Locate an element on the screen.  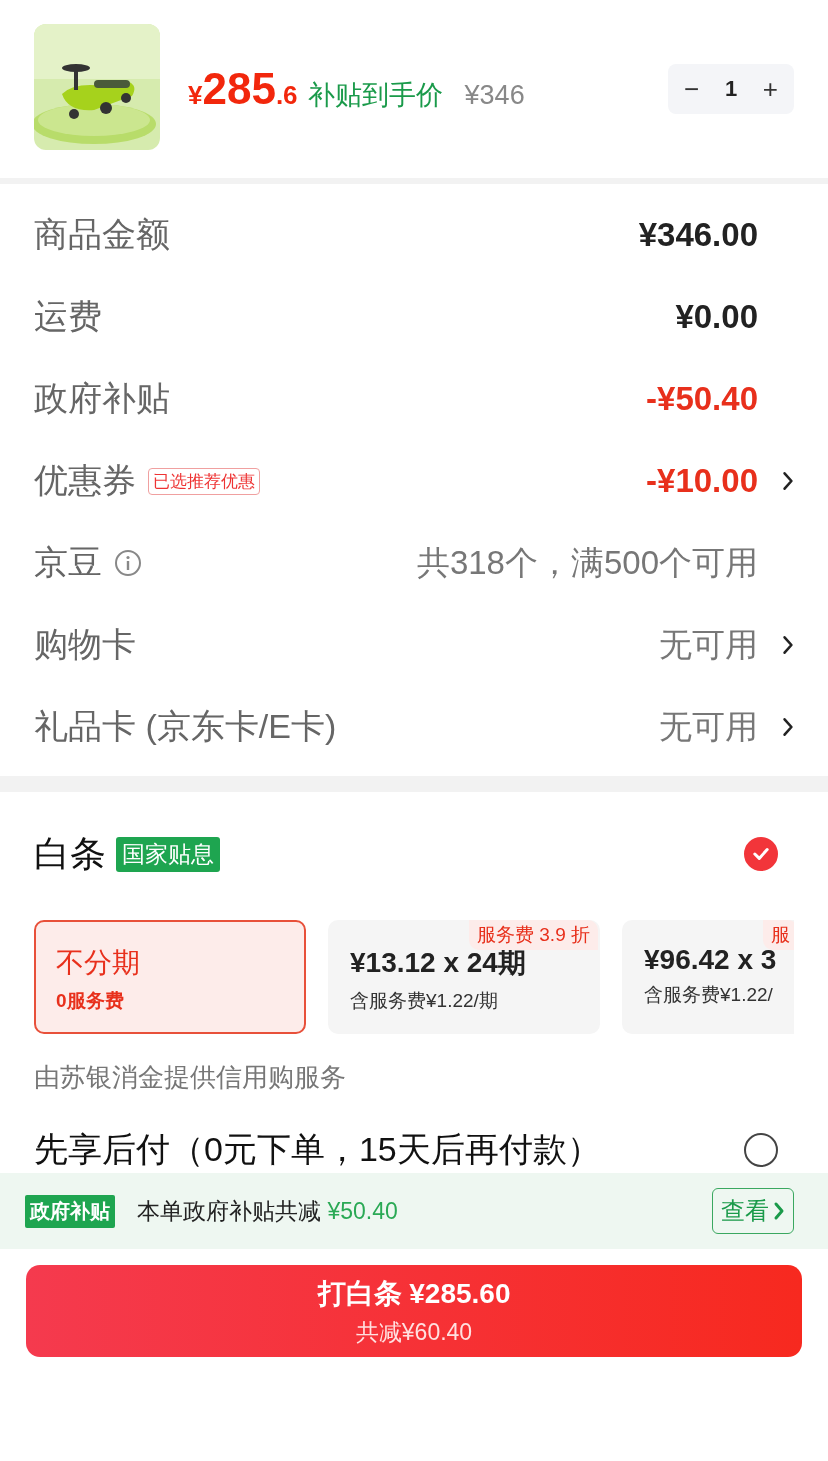
row-label: 京豆 is located at coordinates (68, 562).